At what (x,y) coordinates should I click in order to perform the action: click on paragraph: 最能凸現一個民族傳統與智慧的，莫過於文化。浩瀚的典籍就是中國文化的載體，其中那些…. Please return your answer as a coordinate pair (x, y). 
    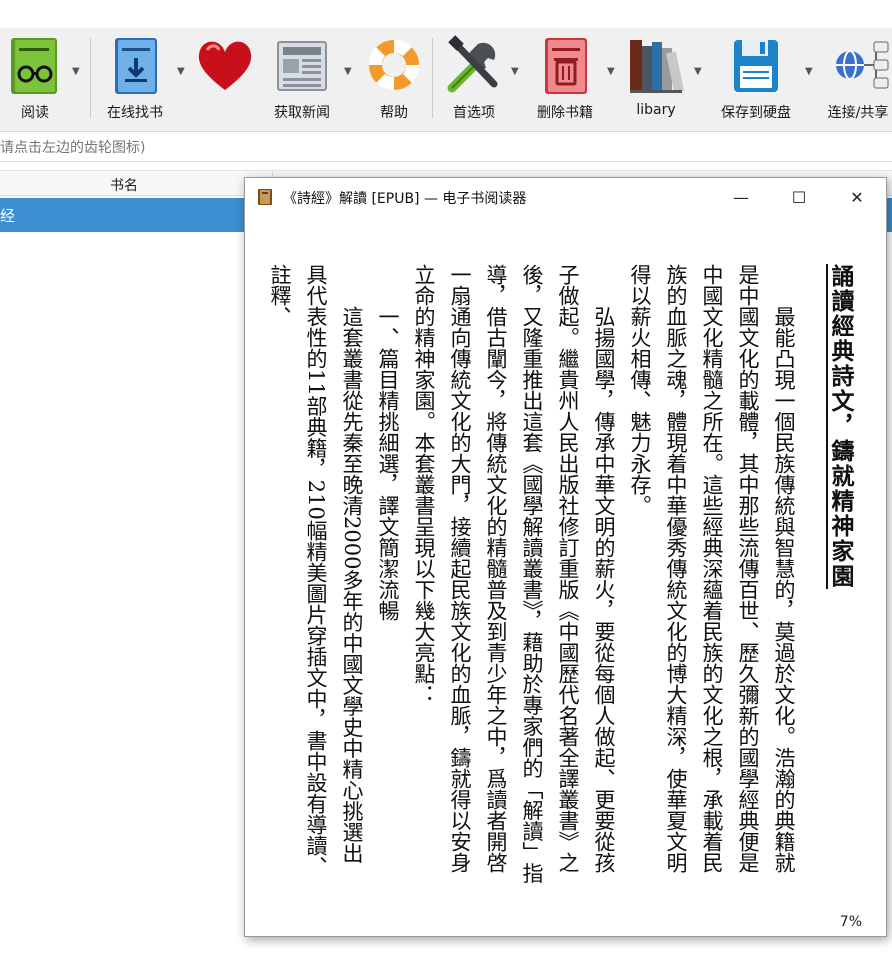
    Looking at the image, I should click on (712, 568).